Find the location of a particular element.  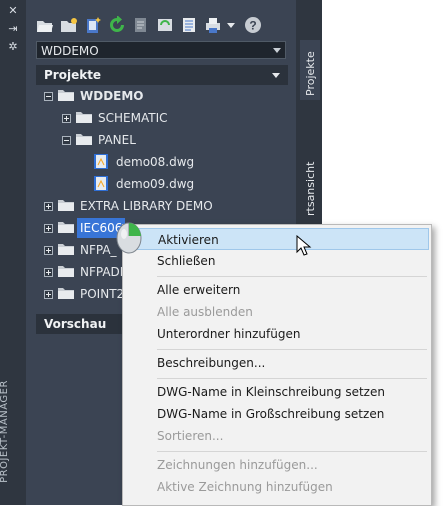

project-select-value: WDDEMO is located at coordinates (70, 51).